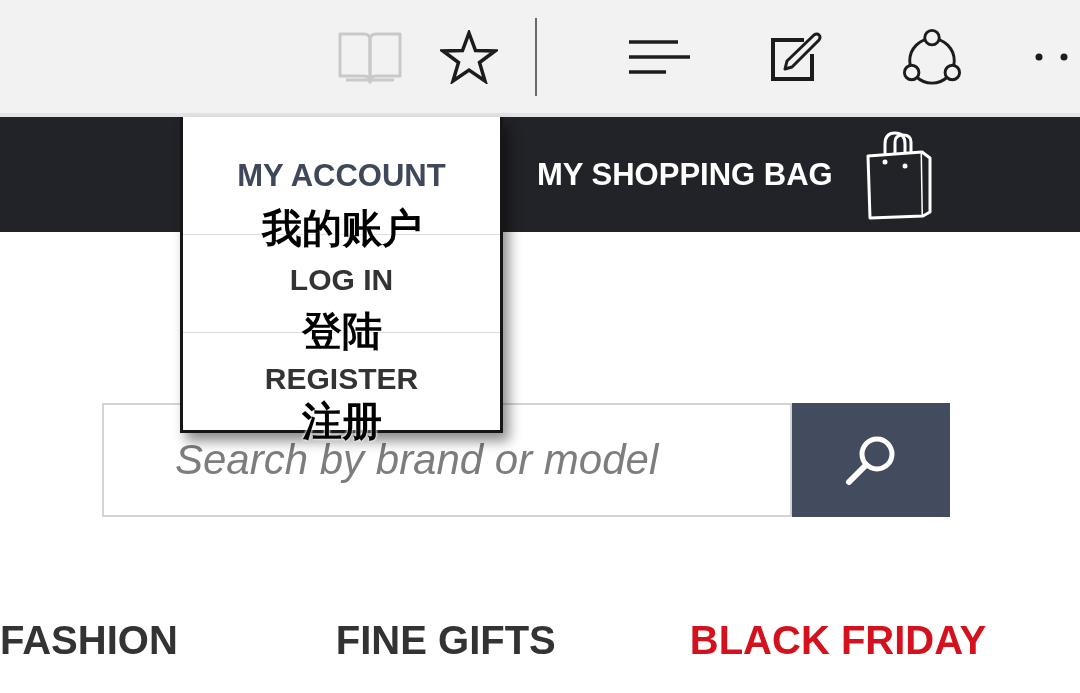 Image resolution: width=1080 pixels, height=693 pixels. Describe the element at coordinates (445, 640) in the screenshot. I see `category-link: FINE GIFTS` at that location.